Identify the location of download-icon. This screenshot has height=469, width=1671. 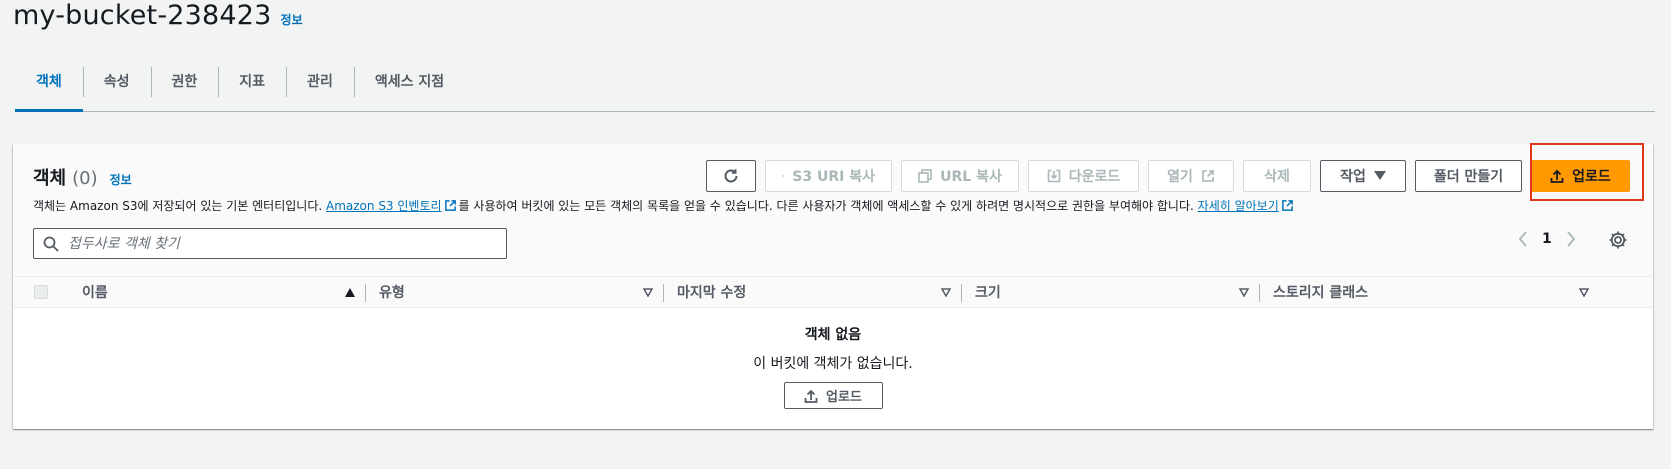
(1054, 176).